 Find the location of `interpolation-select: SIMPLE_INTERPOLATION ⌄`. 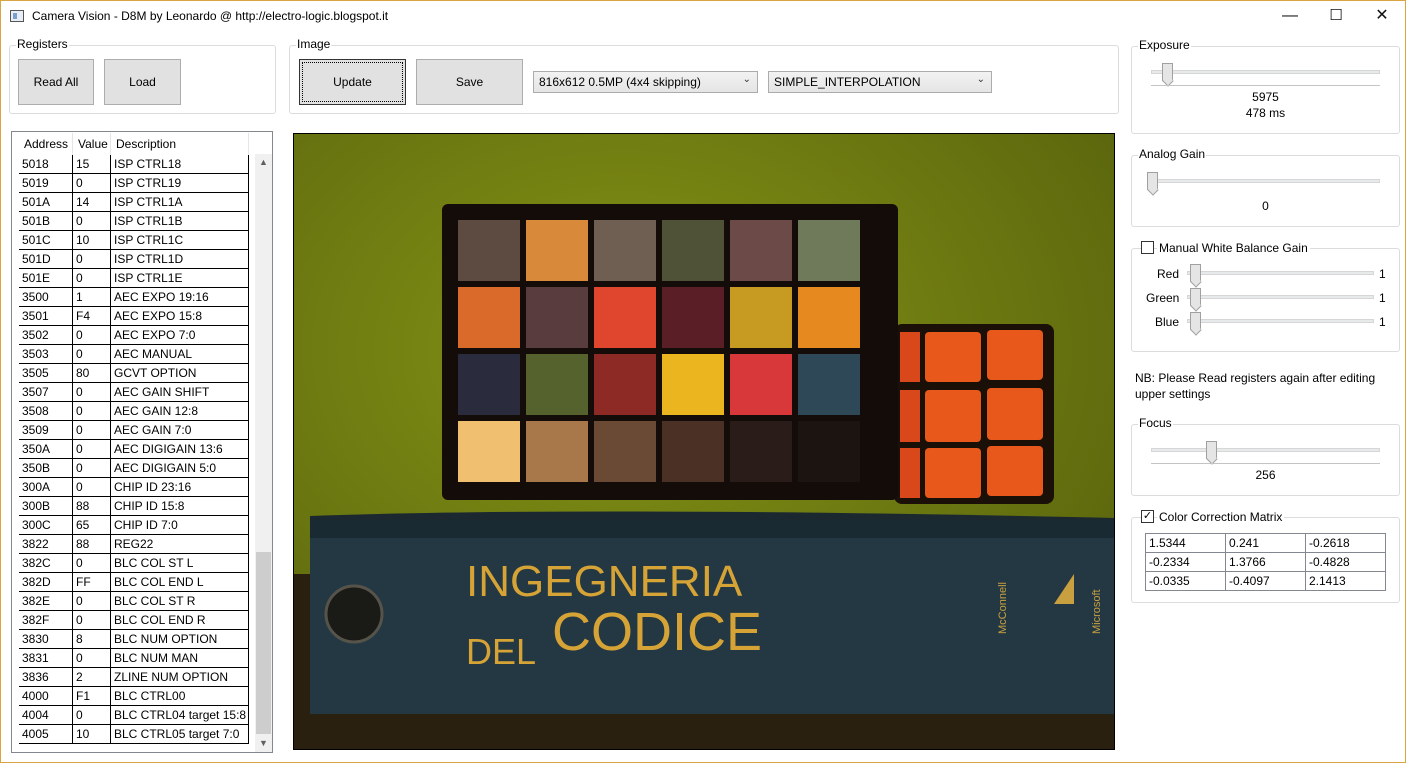

interpolation-select: SIMPLE_INTERPOLATION ⌄ is located at coordinates (880, 82).